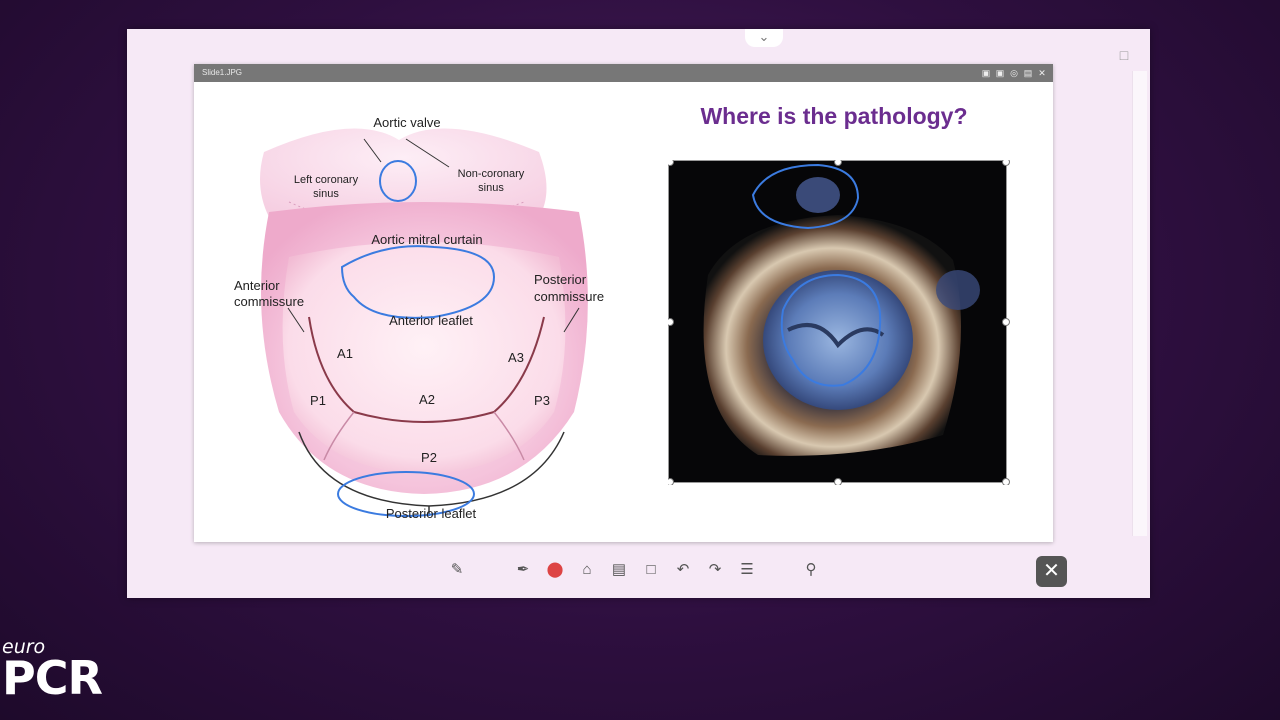 The height and width of the screenshot is (720, 1280). What do you see at coordinates (491, 174) in the screenshot?
I see `label-non-coronary-1: Non-coronary` at bounding box center [491, 174].